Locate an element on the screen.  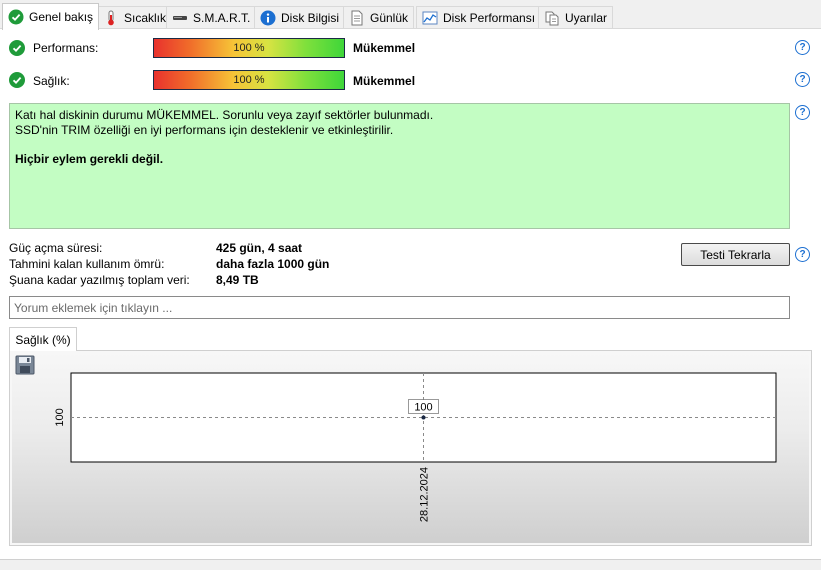
check-circle-icon is located at coordinates (16, 17).